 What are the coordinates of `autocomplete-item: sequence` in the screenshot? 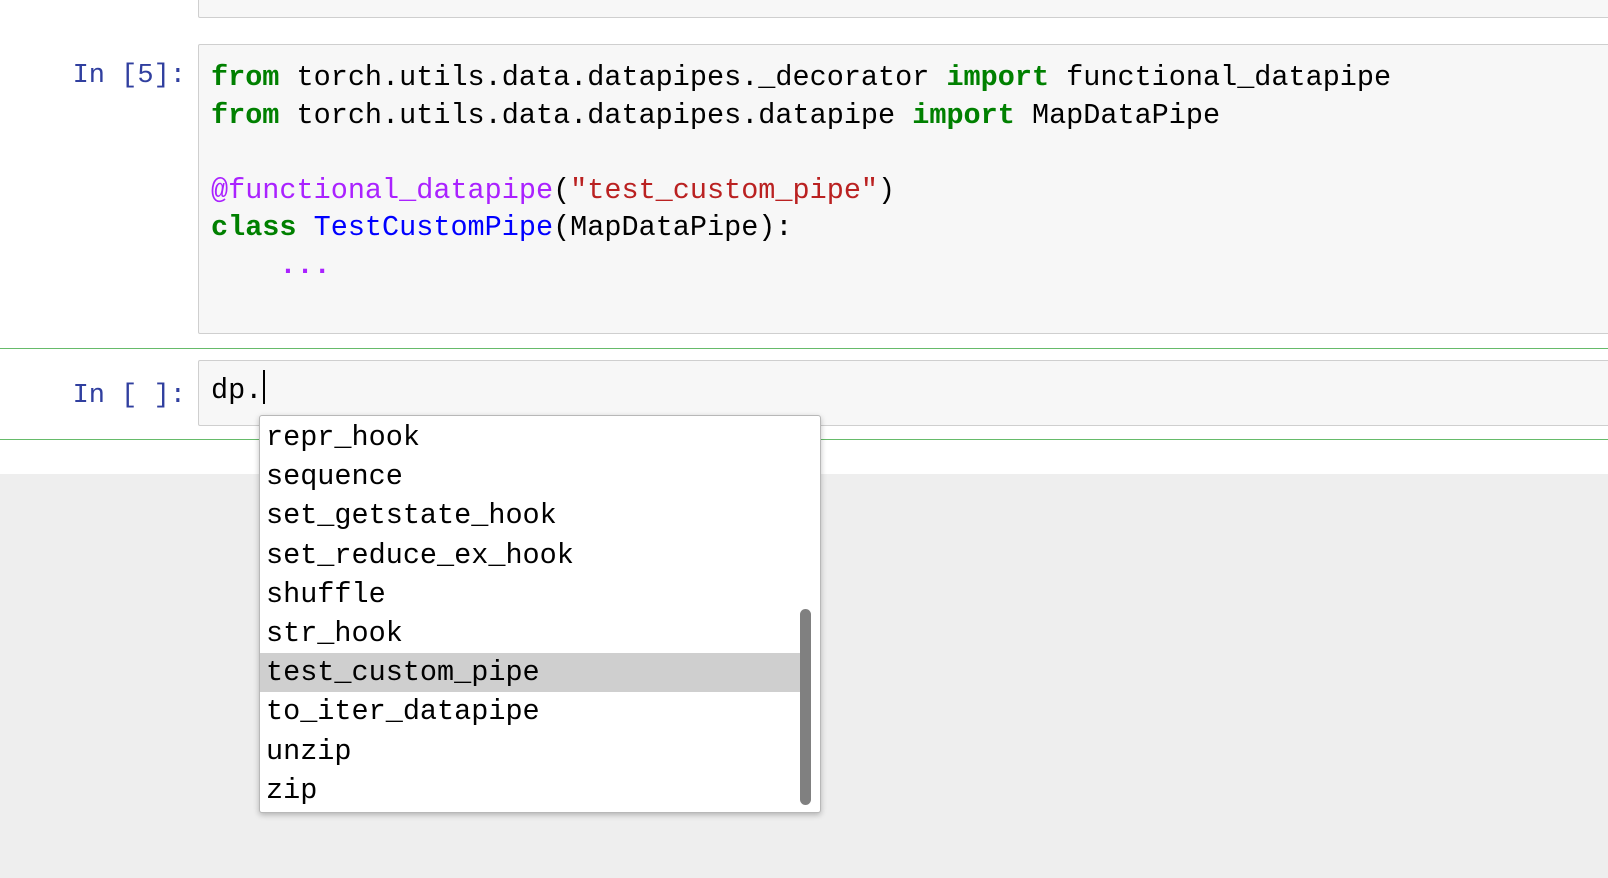 It's located at (532, 476).